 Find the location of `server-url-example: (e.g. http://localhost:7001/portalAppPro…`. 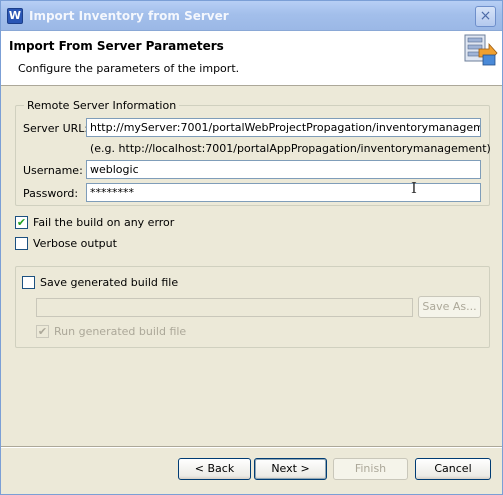

server-url-example: (e.g. http://localhost:7001/portalAppPro… is located at coordinates (290, 148).